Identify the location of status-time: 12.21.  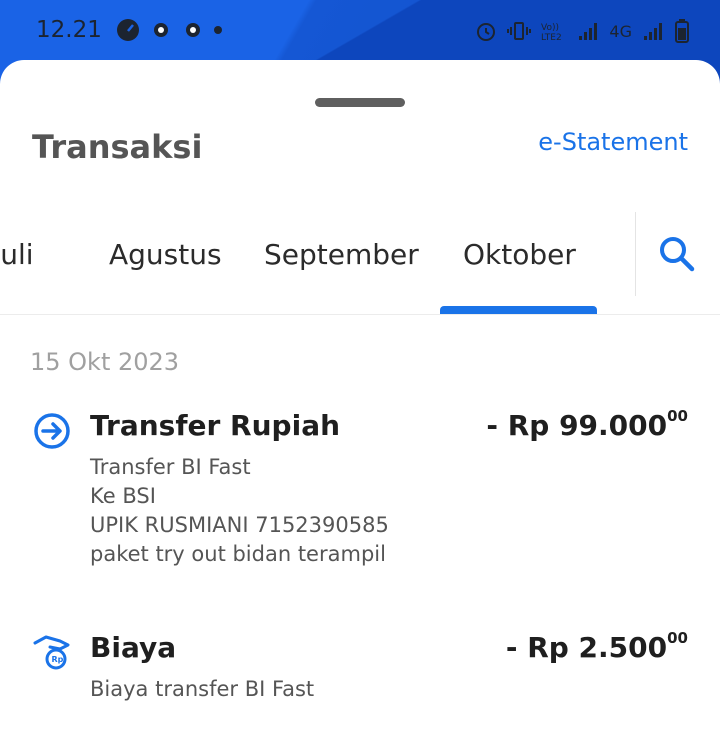
(69, 30).